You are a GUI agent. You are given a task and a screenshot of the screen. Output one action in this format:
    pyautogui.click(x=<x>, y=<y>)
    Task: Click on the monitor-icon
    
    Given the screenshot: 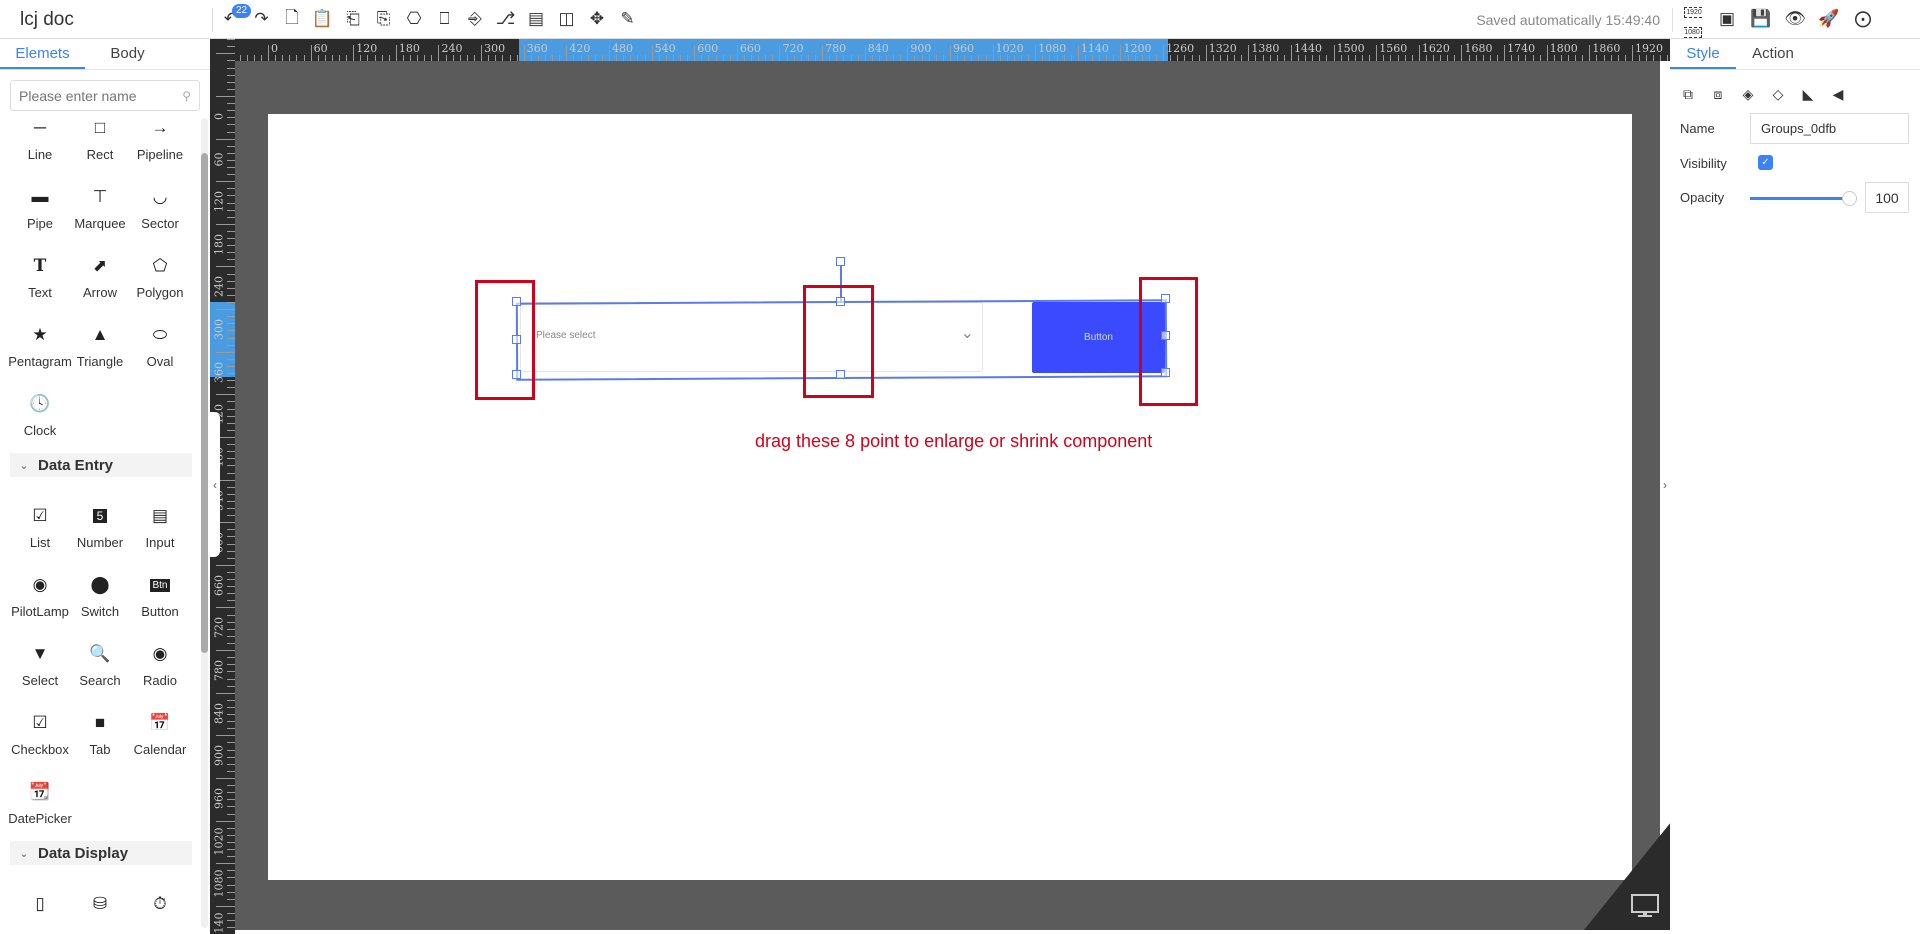 What is the action you would take?
    pyautogui.click(x=1645, y=908)
    